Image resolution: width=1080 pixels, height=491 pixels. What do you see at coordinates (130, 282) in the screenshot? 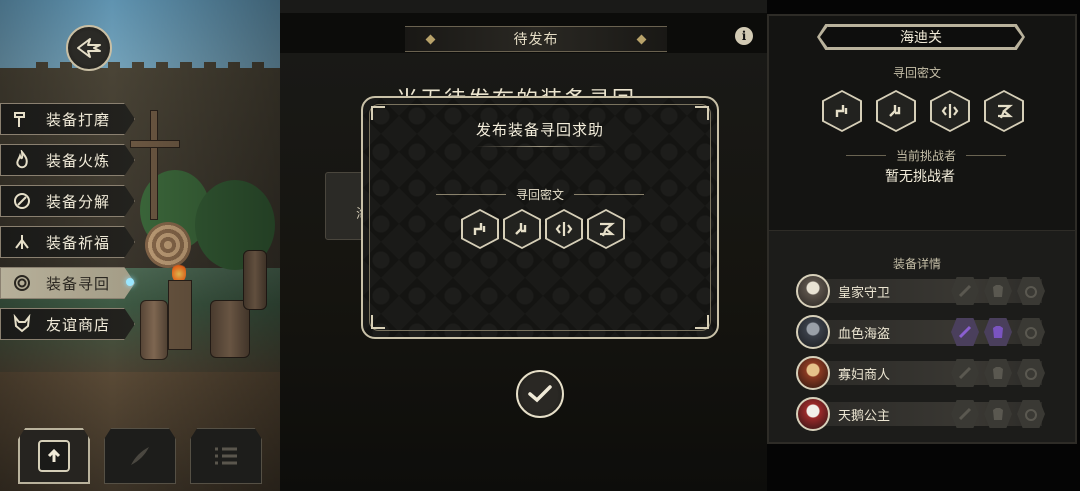
I see `notification-sparkle` at bounding box center [130, 282].